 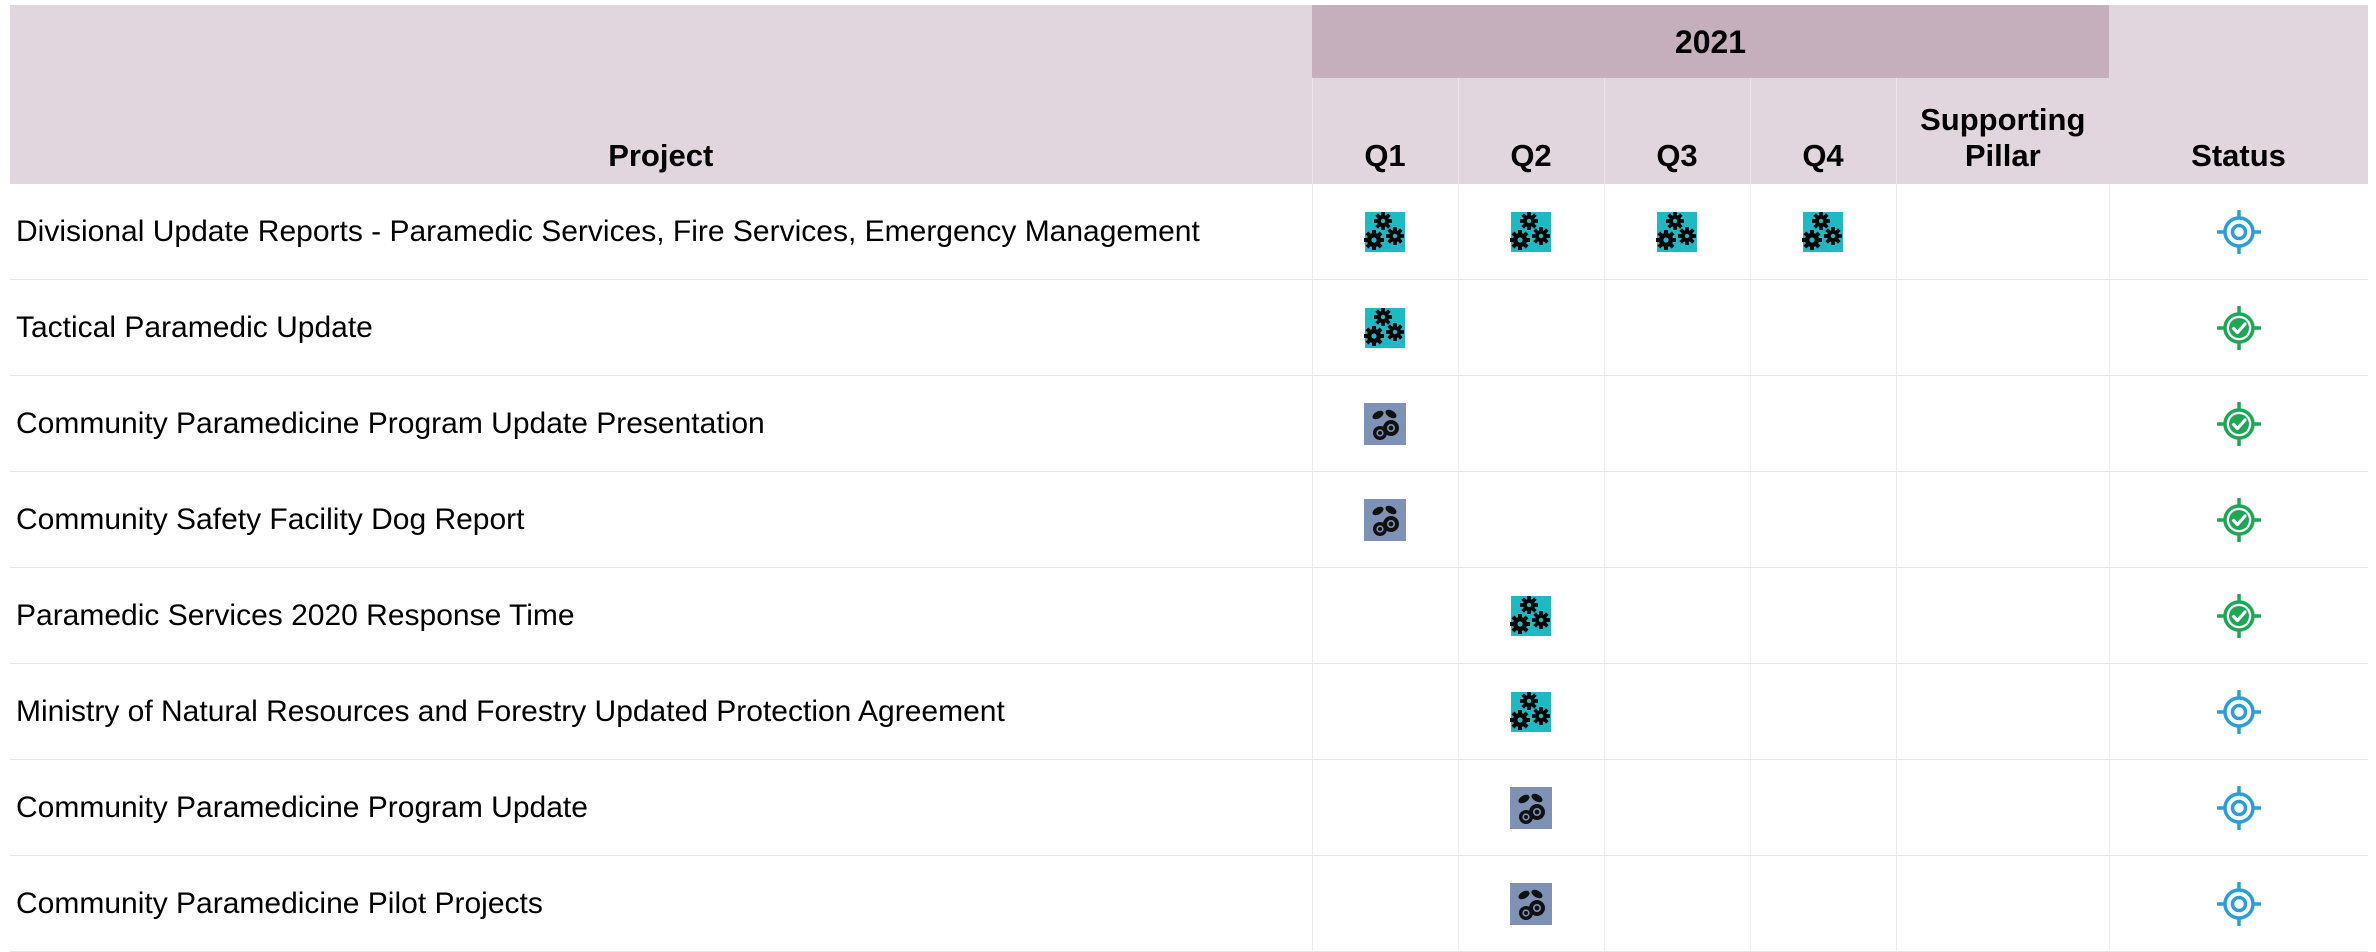 I want to click on table-row: Community Paramedicine Program Update, so click(x=1189, y=807).